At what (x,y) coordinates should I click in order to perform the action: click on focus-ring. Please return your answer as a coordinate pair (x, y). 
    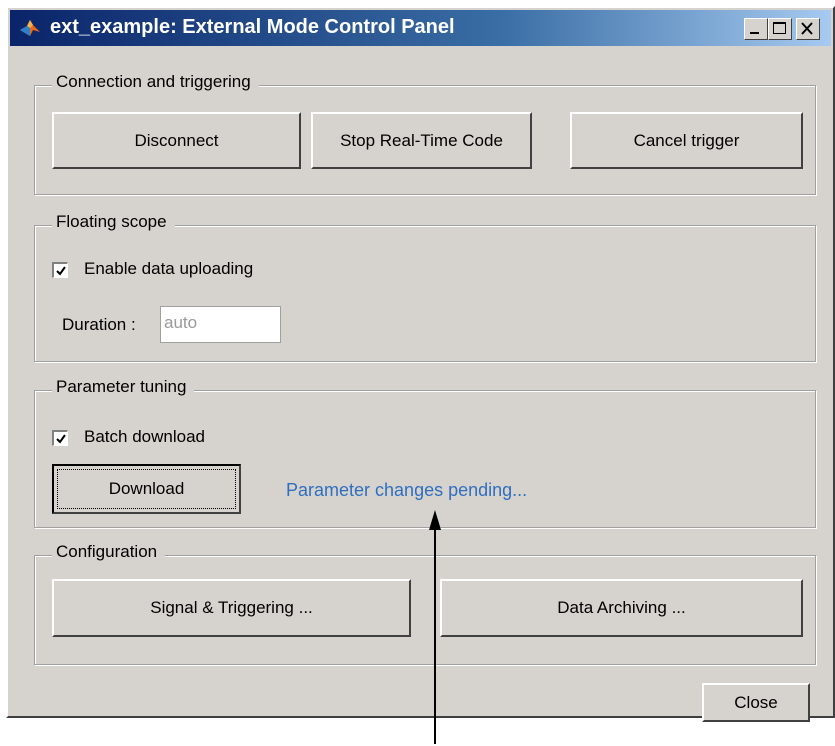
    Looking at the image, I should click on (146, 489).